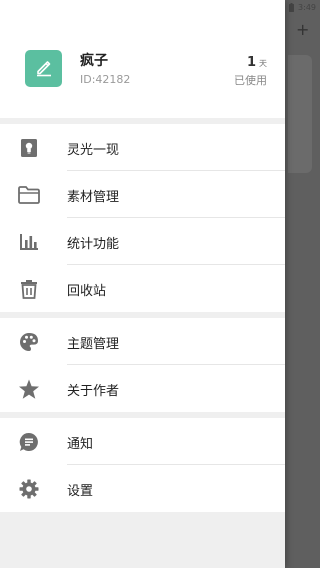 The height and width of the screenshot is (568, 320). I want to click on gear-icon, so click(29, 489).